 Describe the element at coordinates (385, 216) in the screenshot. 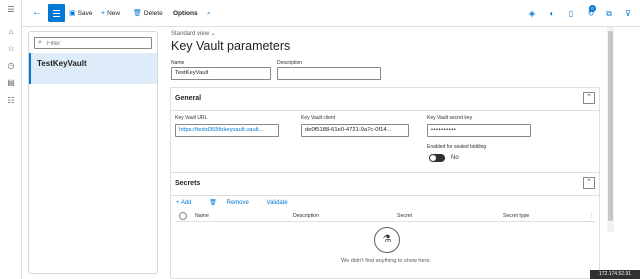

I see `grid-header: Name Description Secret Secret type ⋮` at that location.